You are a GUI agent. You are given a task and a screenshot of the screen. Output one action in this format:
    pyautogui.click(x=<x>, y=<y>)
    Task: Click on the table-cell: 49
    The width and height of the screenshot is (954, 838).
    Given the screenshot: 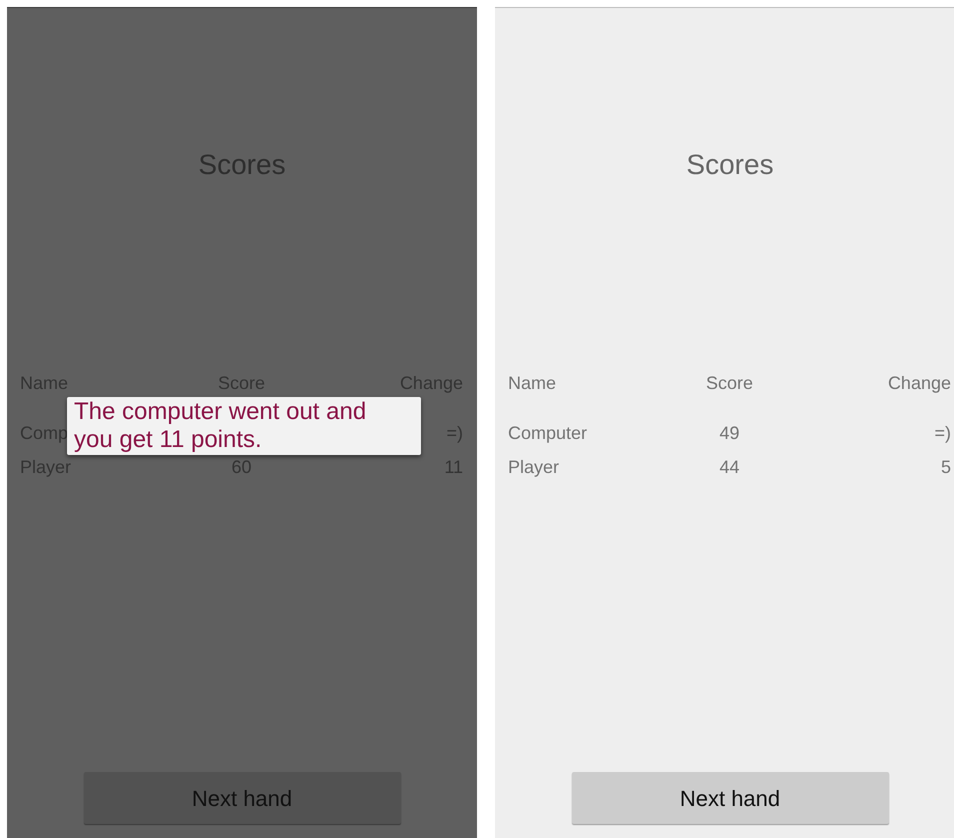 What is the action you would take?
    pyautogui.click(x=729, y=433)
    